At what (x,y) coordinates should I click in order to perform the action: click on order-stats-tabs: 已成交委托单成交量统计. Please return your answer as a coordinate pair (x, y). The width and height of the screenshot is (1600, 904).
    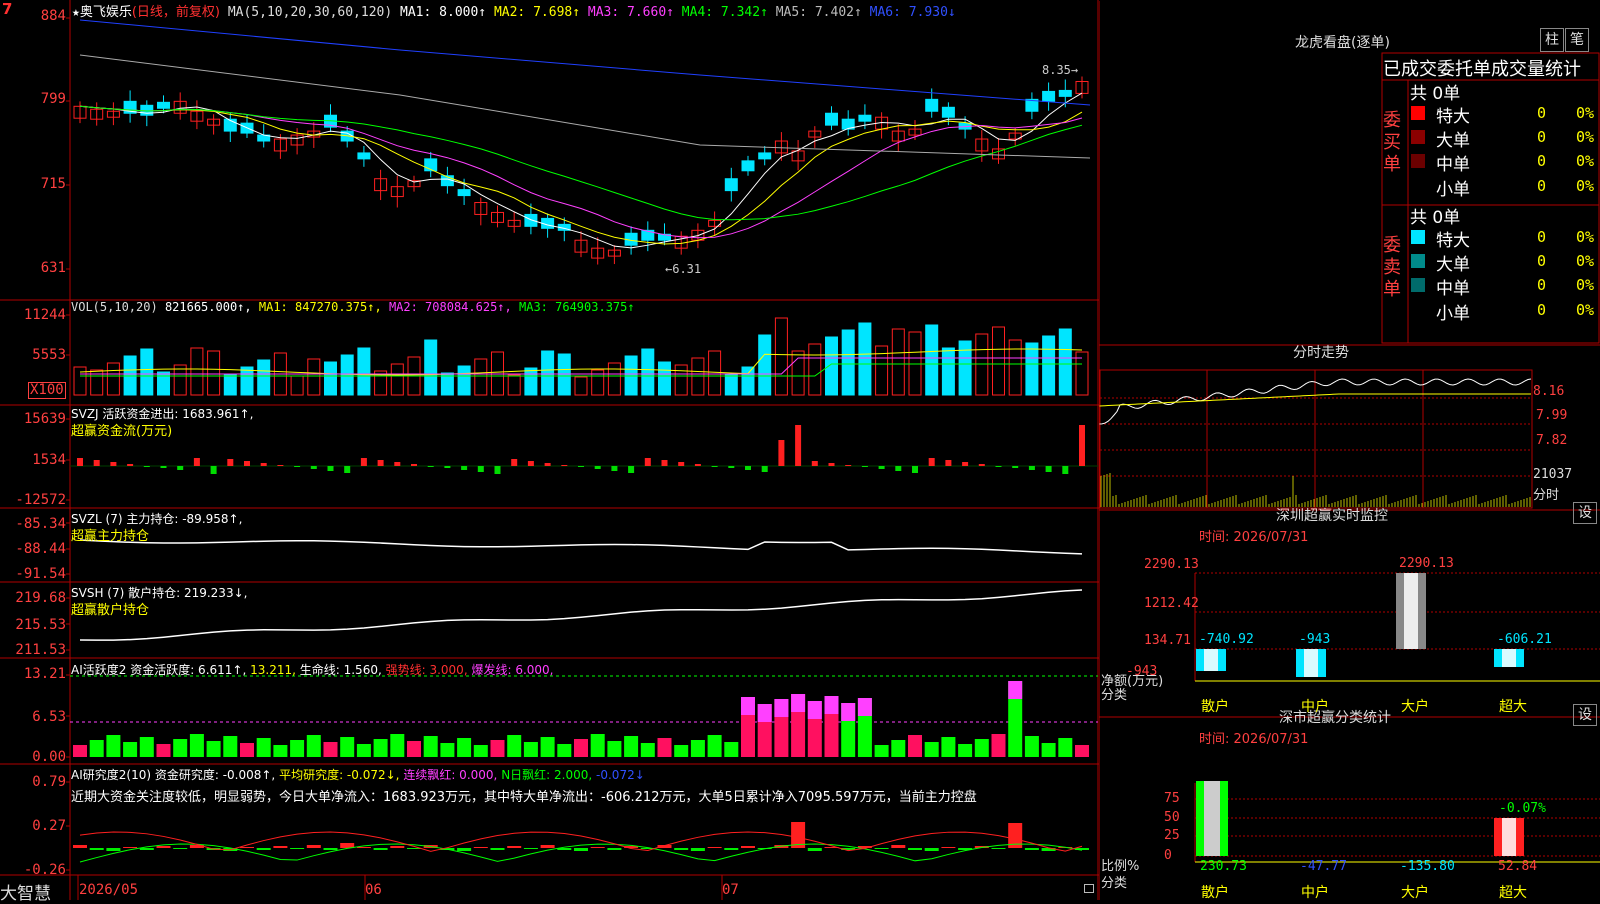
    Looking at the image, I should click on (1482, 68).